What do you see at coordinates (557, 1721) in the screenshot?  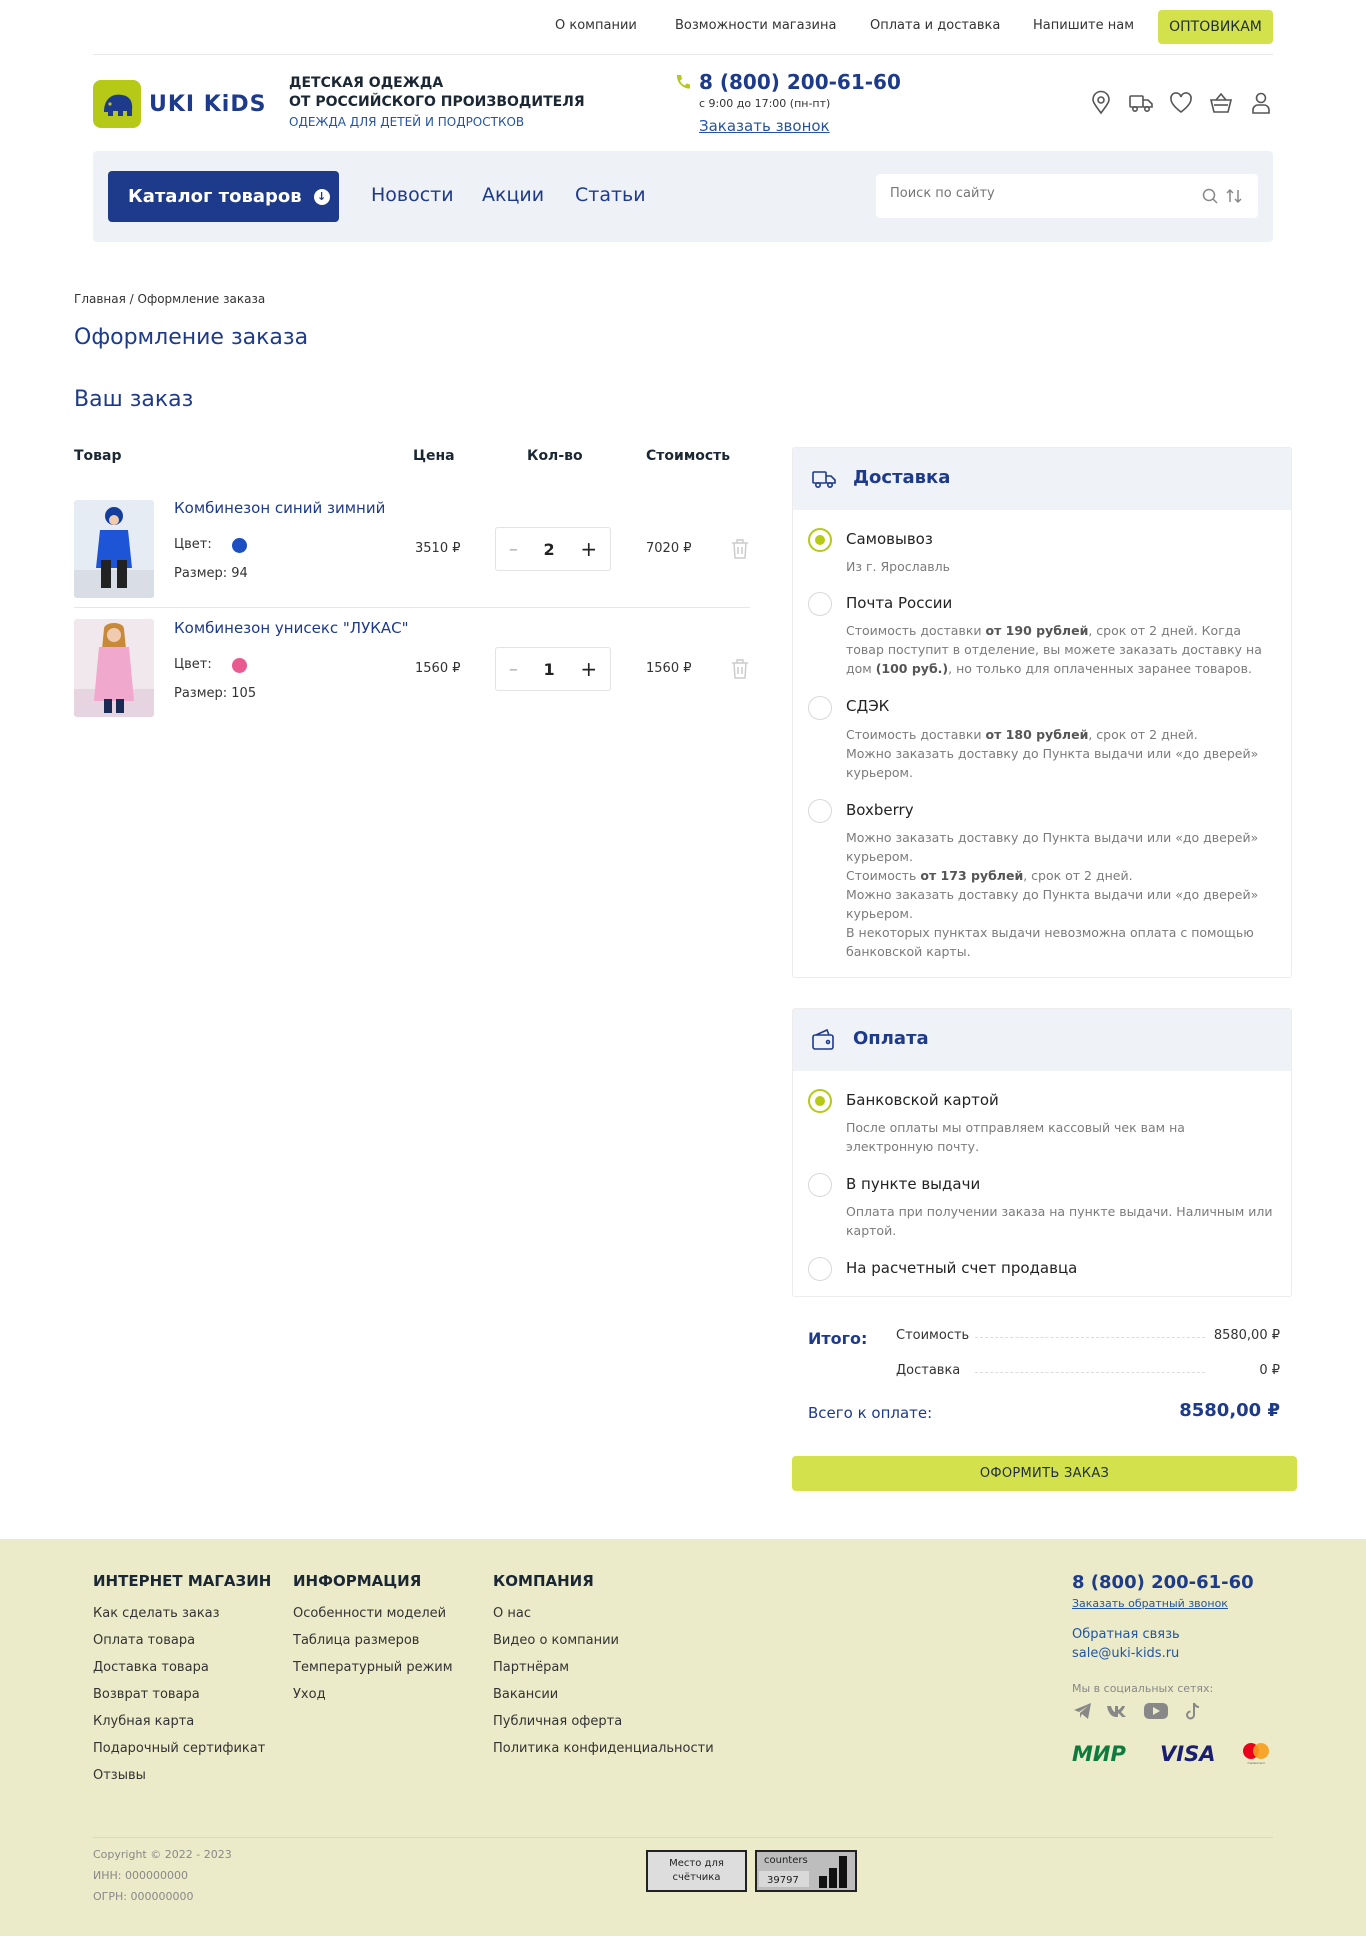 I see `footer-link: Публичная оферта` at bounding box center [557, 1721].